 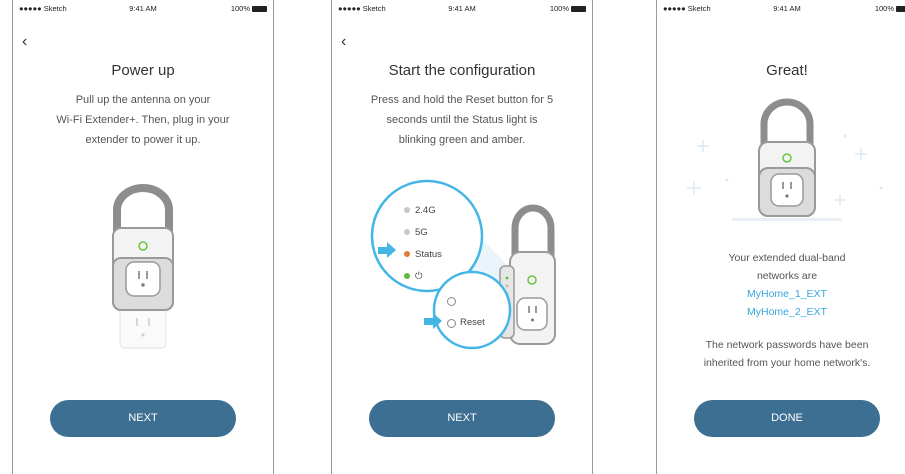 I want to click on led-row-2-4g: 2.4G, so click(x=420, y=210).